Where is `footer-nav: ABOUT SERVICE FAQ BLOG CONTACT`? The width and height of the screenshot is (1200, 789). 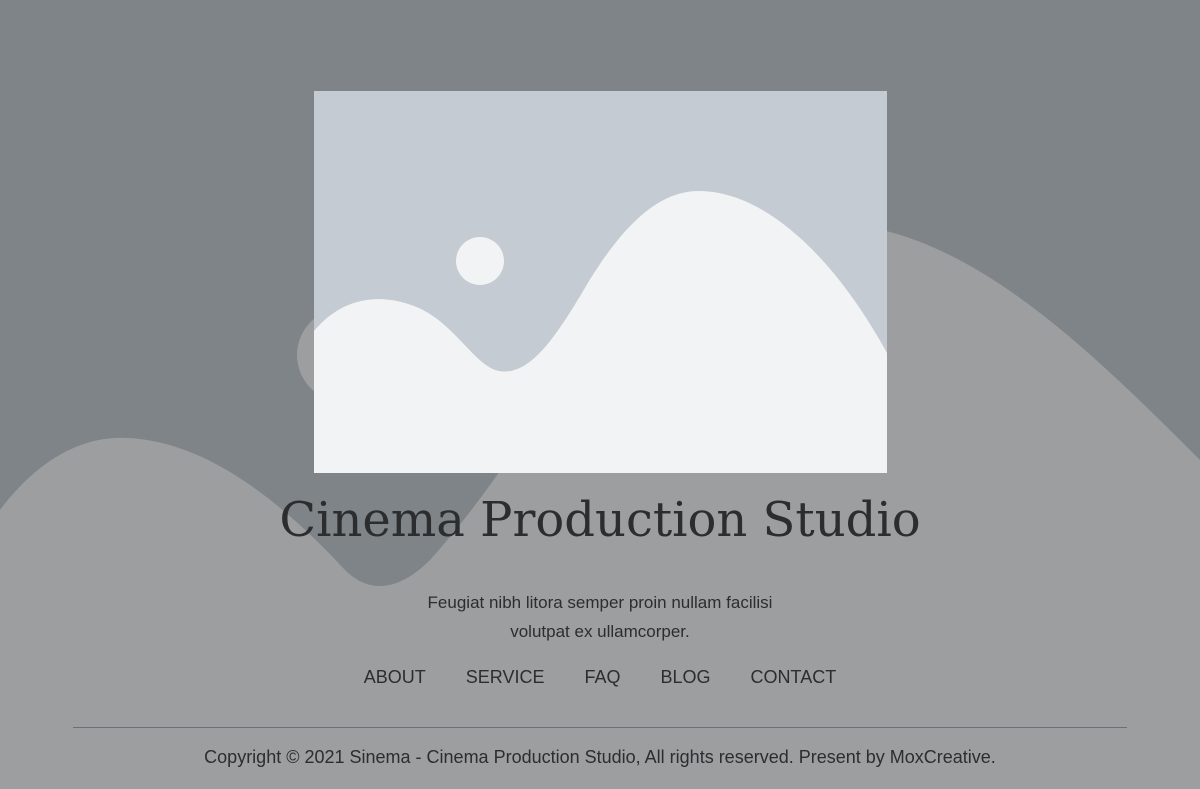 footer-nav: ABOUT SERVICE FAQ BLOG CONTACT is located at coordinates (600, 677).